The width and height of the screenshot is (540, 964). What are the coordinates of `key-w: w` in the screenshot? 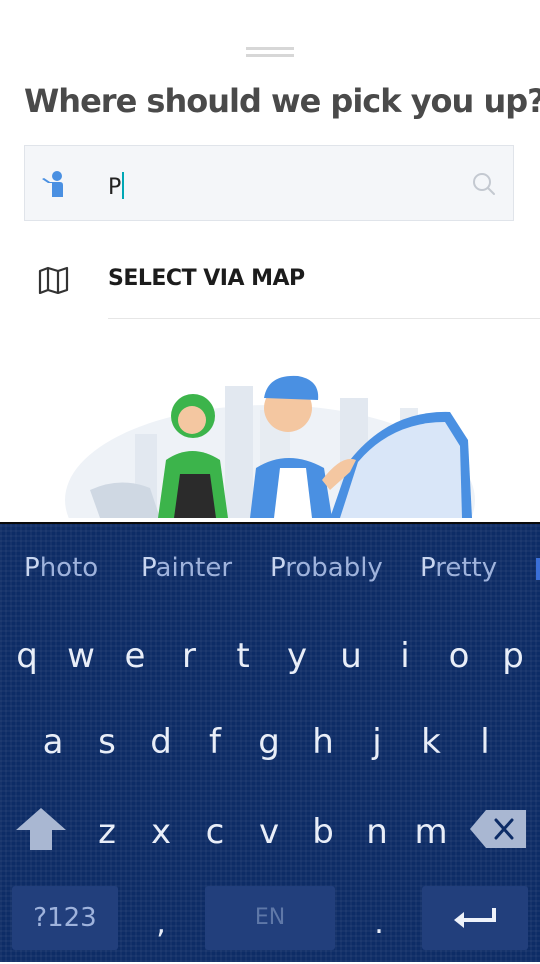 It's located at (81, 656).